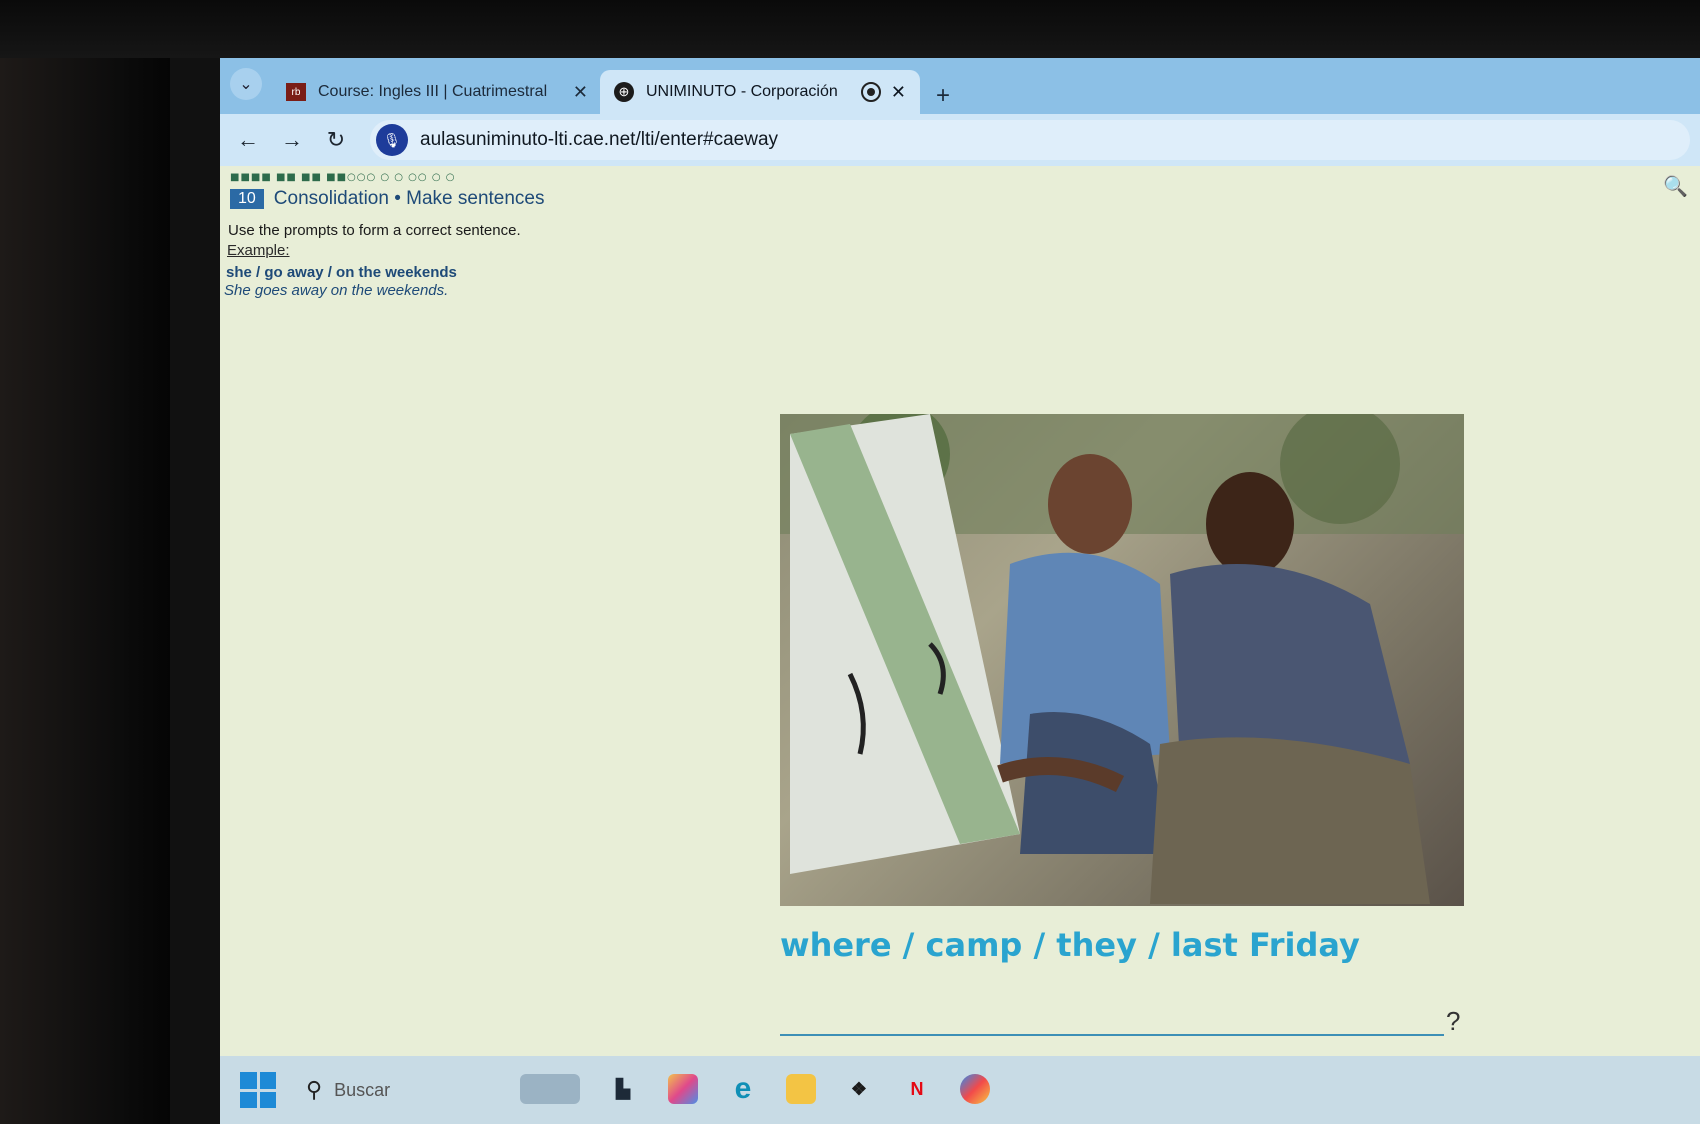 This screenshot has height=1124, width=1700. Describe the element at coordinates (296, 92) in the screenshot. I see `course-favicon-icon: rb` at that location.